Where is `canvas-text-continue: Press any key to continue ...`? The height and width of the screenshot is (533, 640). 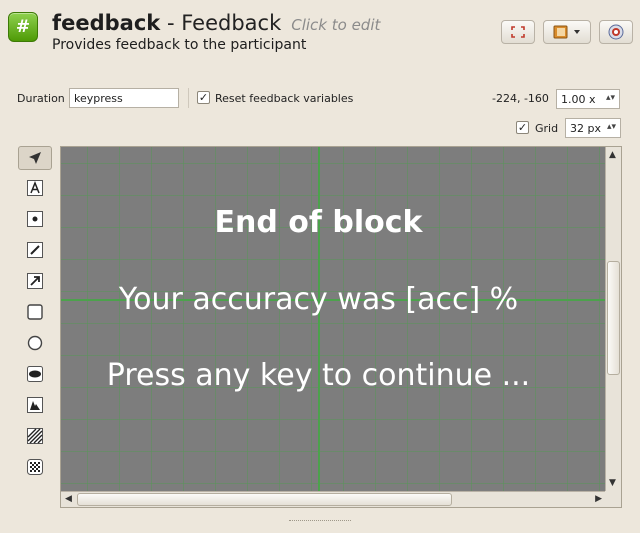 canvas-text-continue: Press any key to continue ... is located at coordinates (318, 375).